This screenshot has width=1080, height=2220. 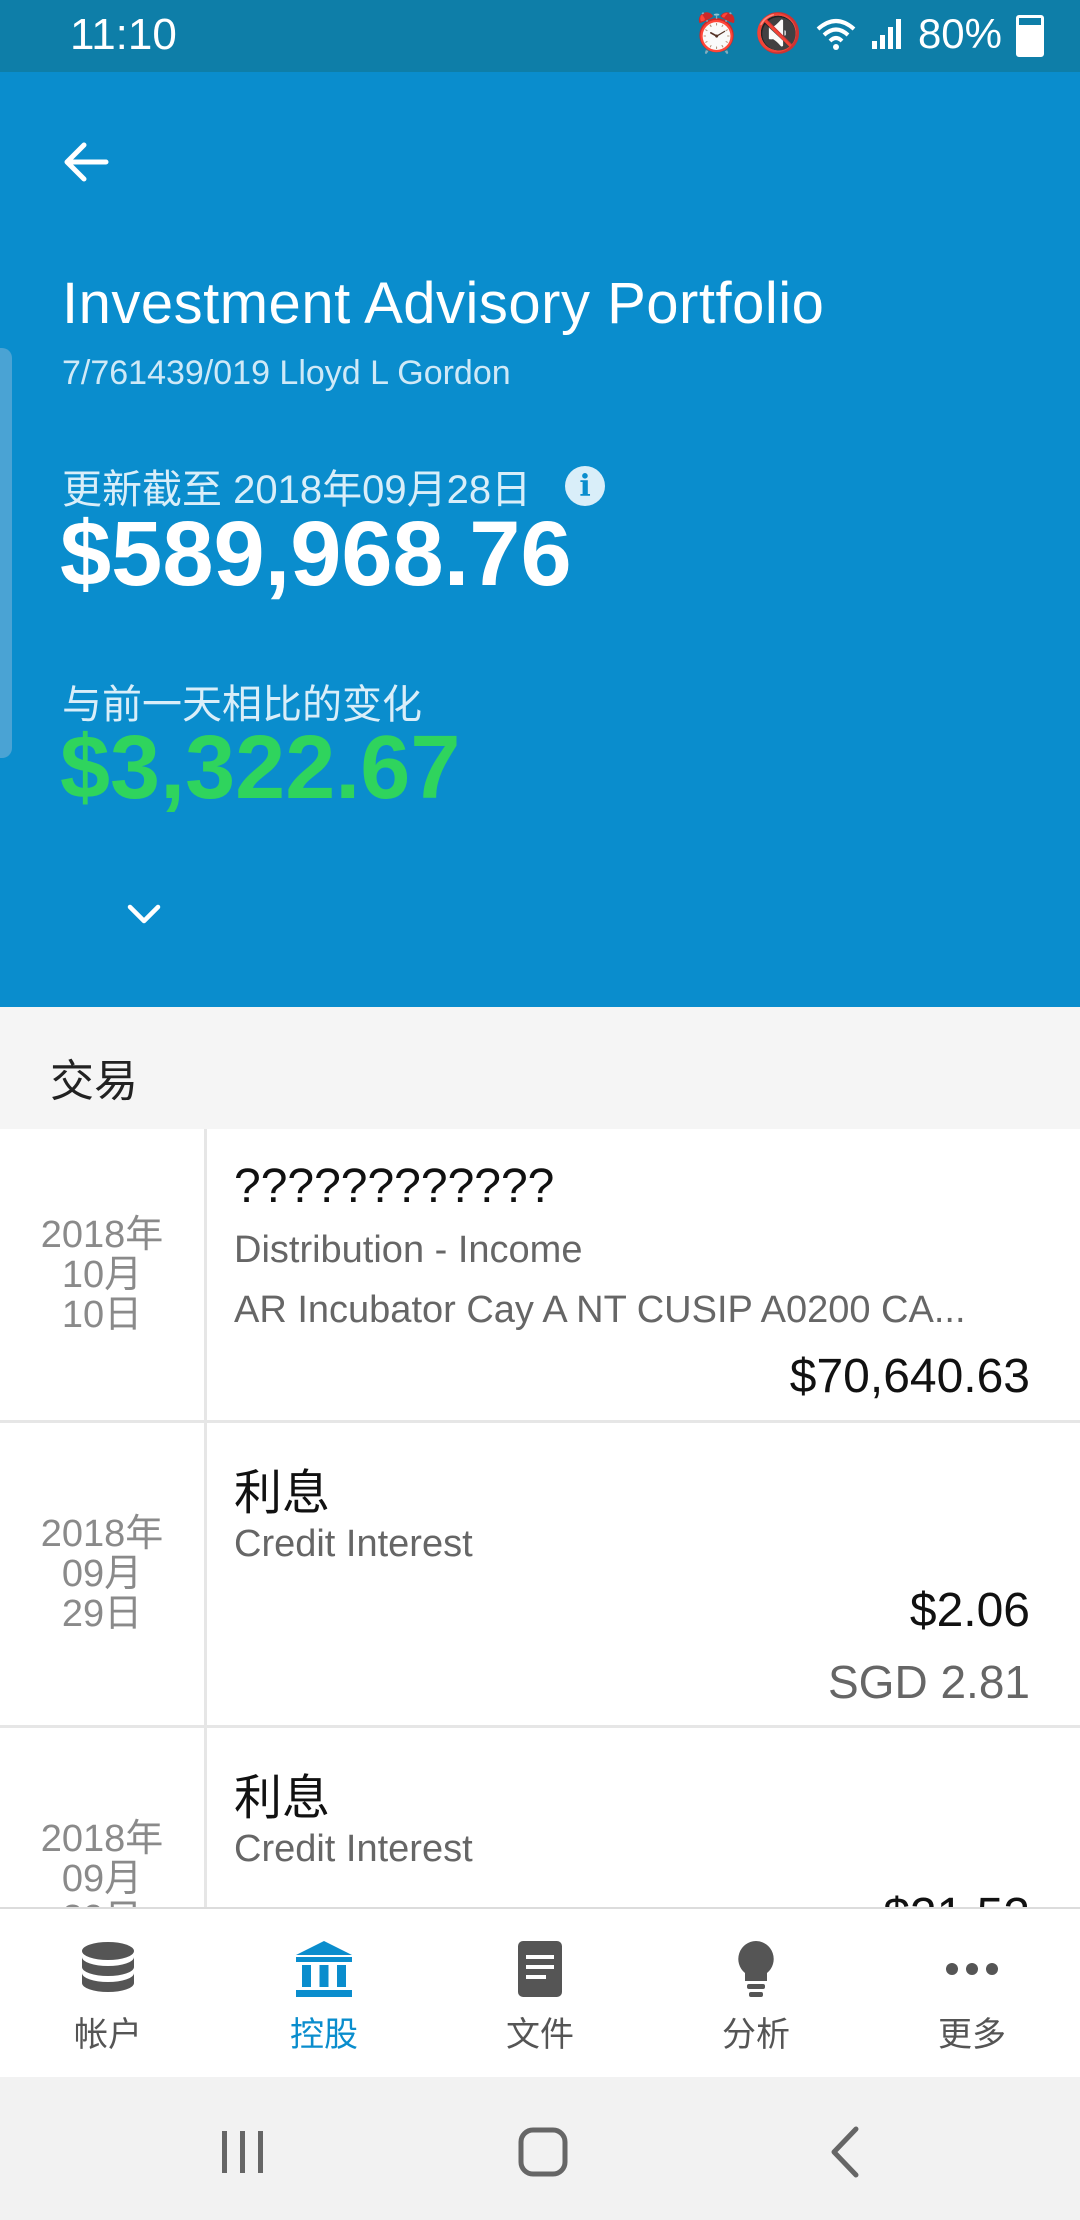 What do you see at coordinates (540, 1069) in the screenshot?
I see `transactions-section-header: 交易` at bounding box center [540, 1069].